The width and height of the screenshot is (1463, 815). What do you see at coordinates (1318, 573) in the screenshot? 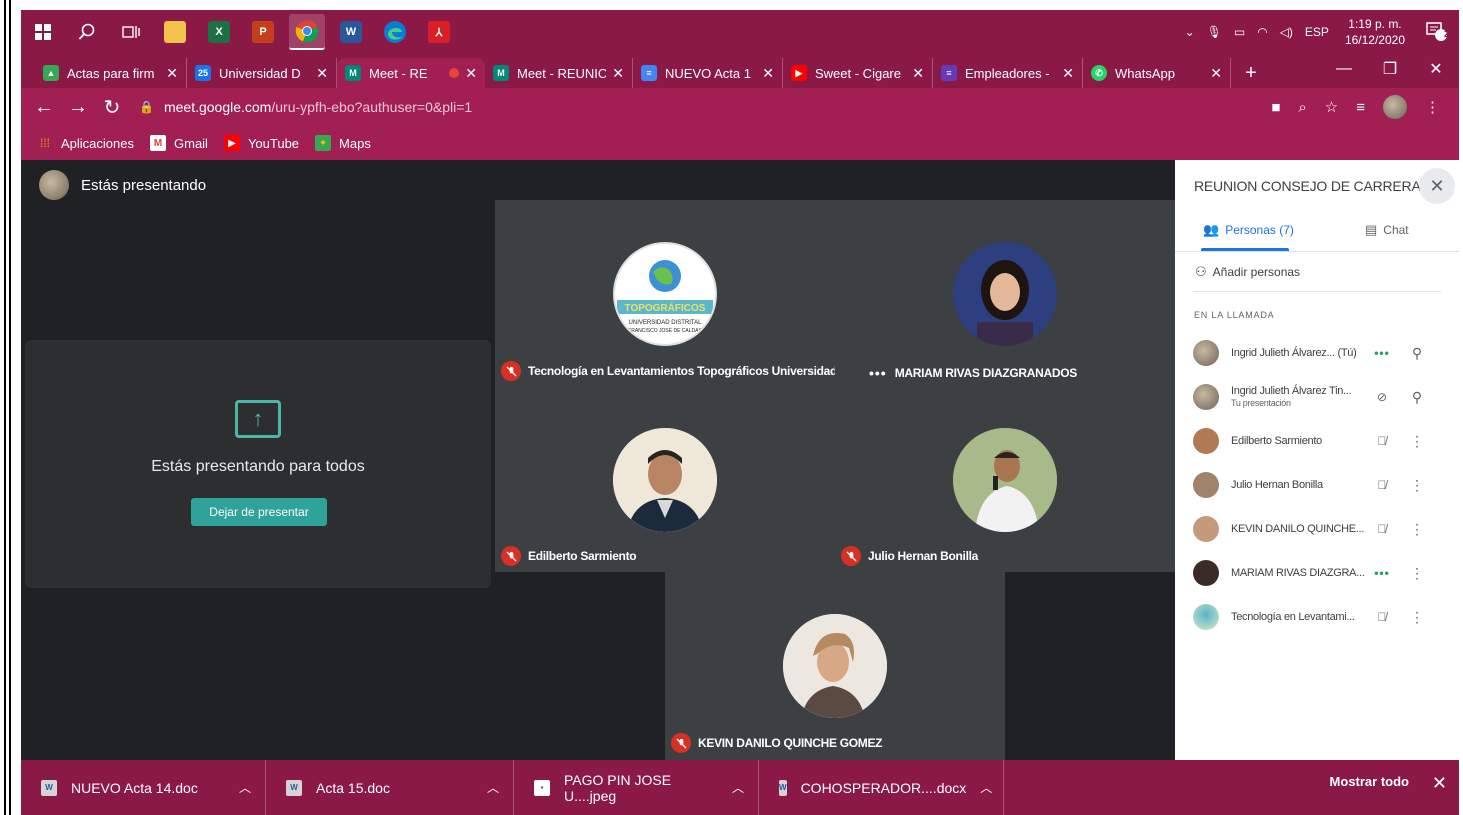
I see `list-item: MARIAM RIVAS DIAZGRA... ••• ⋮` at bounding box center [1318, 573].